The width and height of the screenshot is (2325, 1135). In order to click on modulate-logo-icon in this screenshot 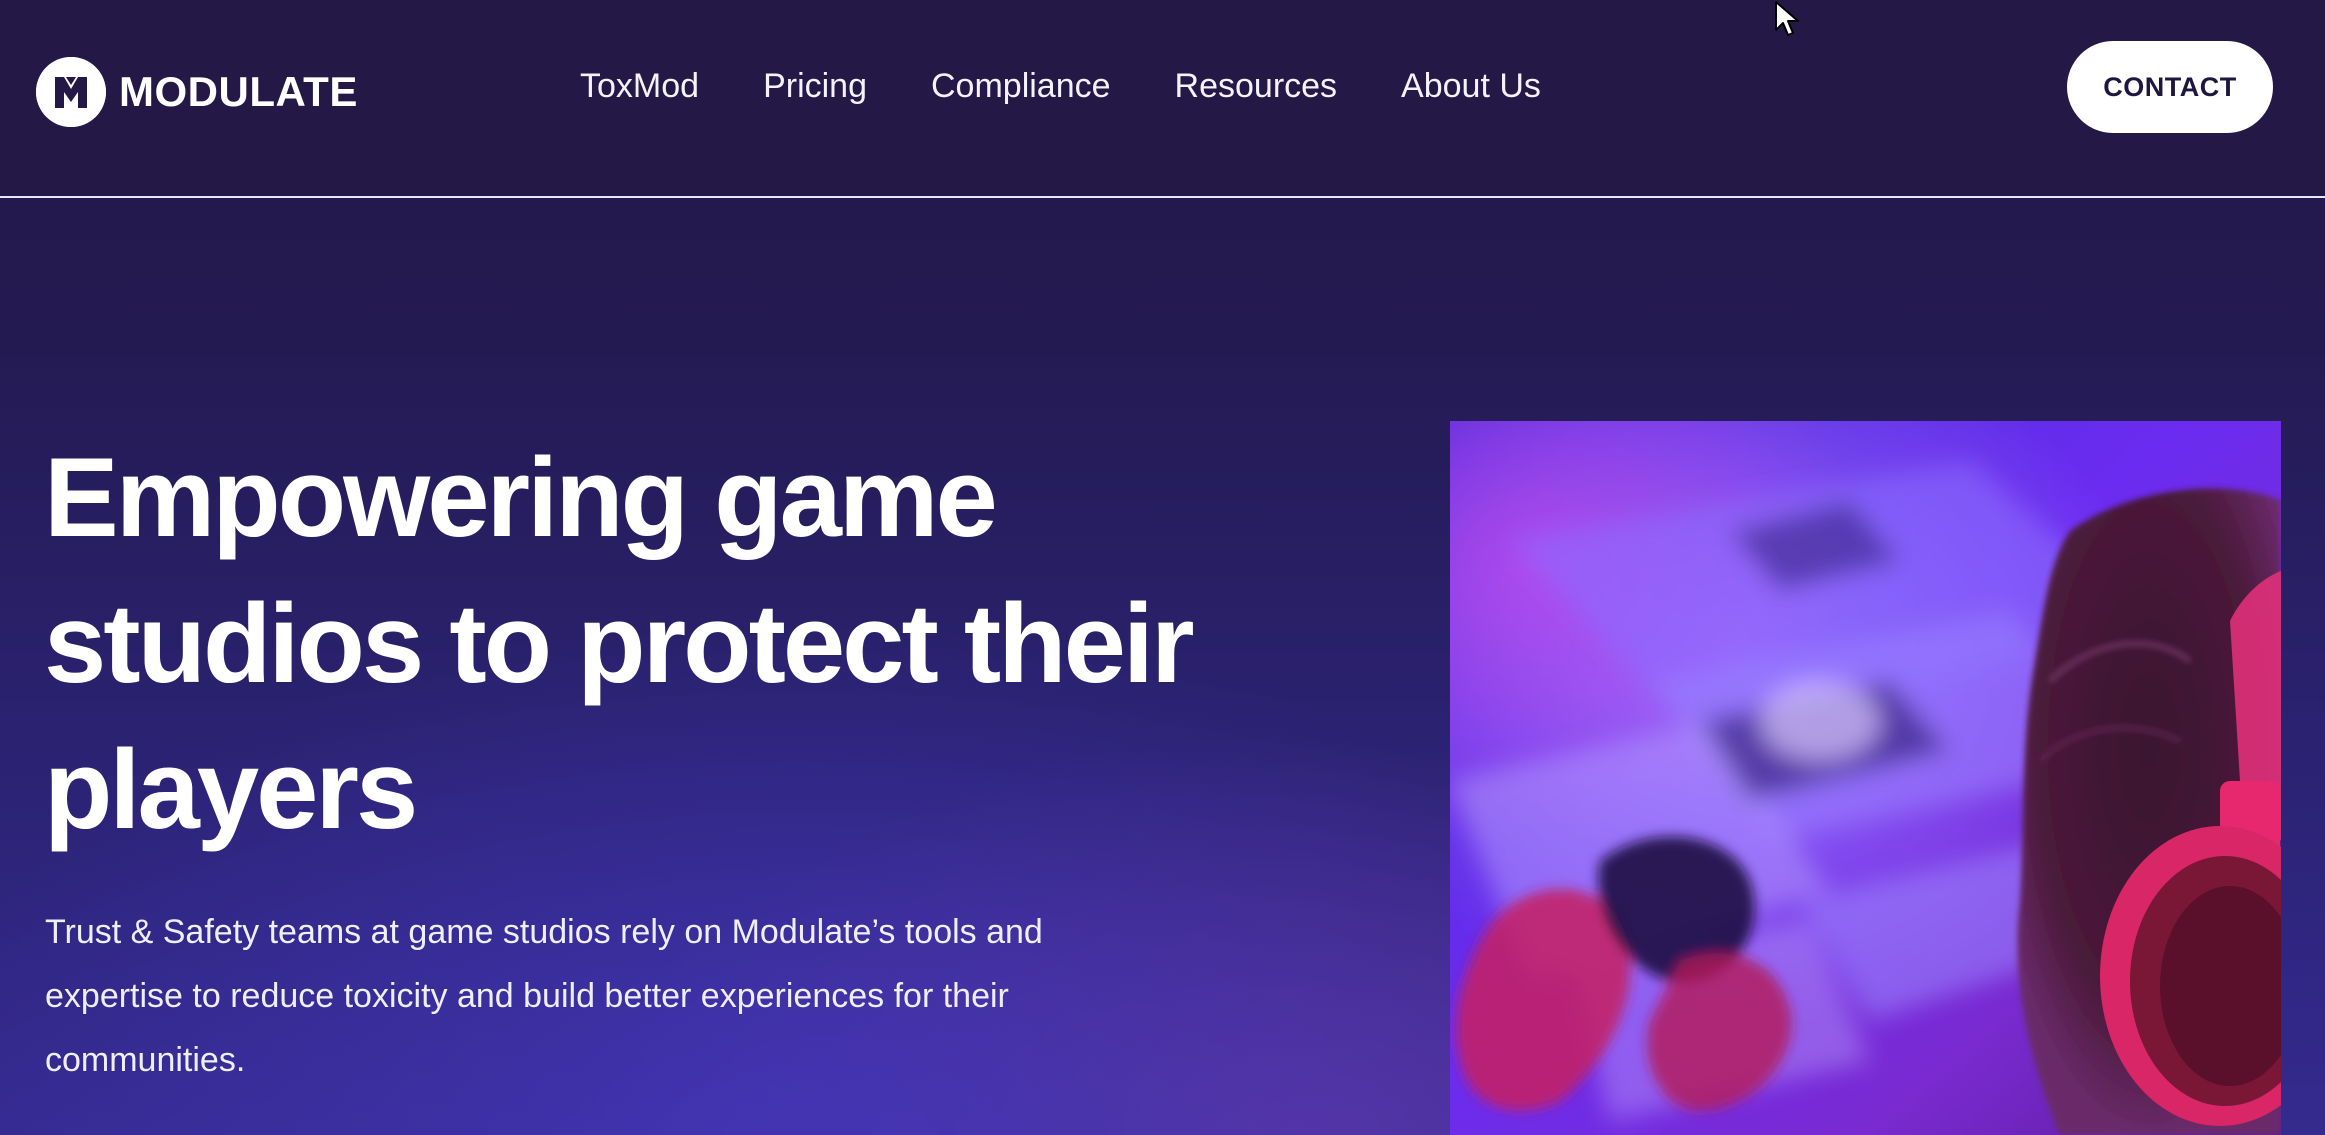, I will do `click(71, 92)`.